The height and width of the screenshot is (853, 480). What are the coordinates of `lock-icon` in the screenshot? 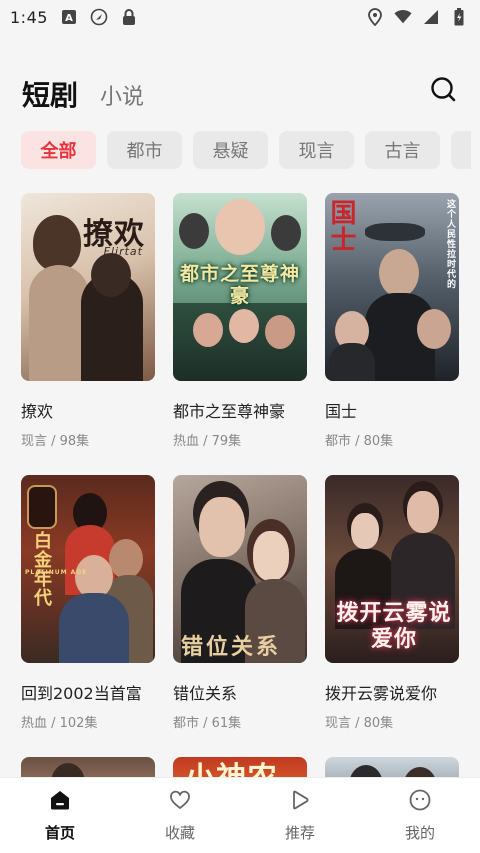 It's located at (129, 17).